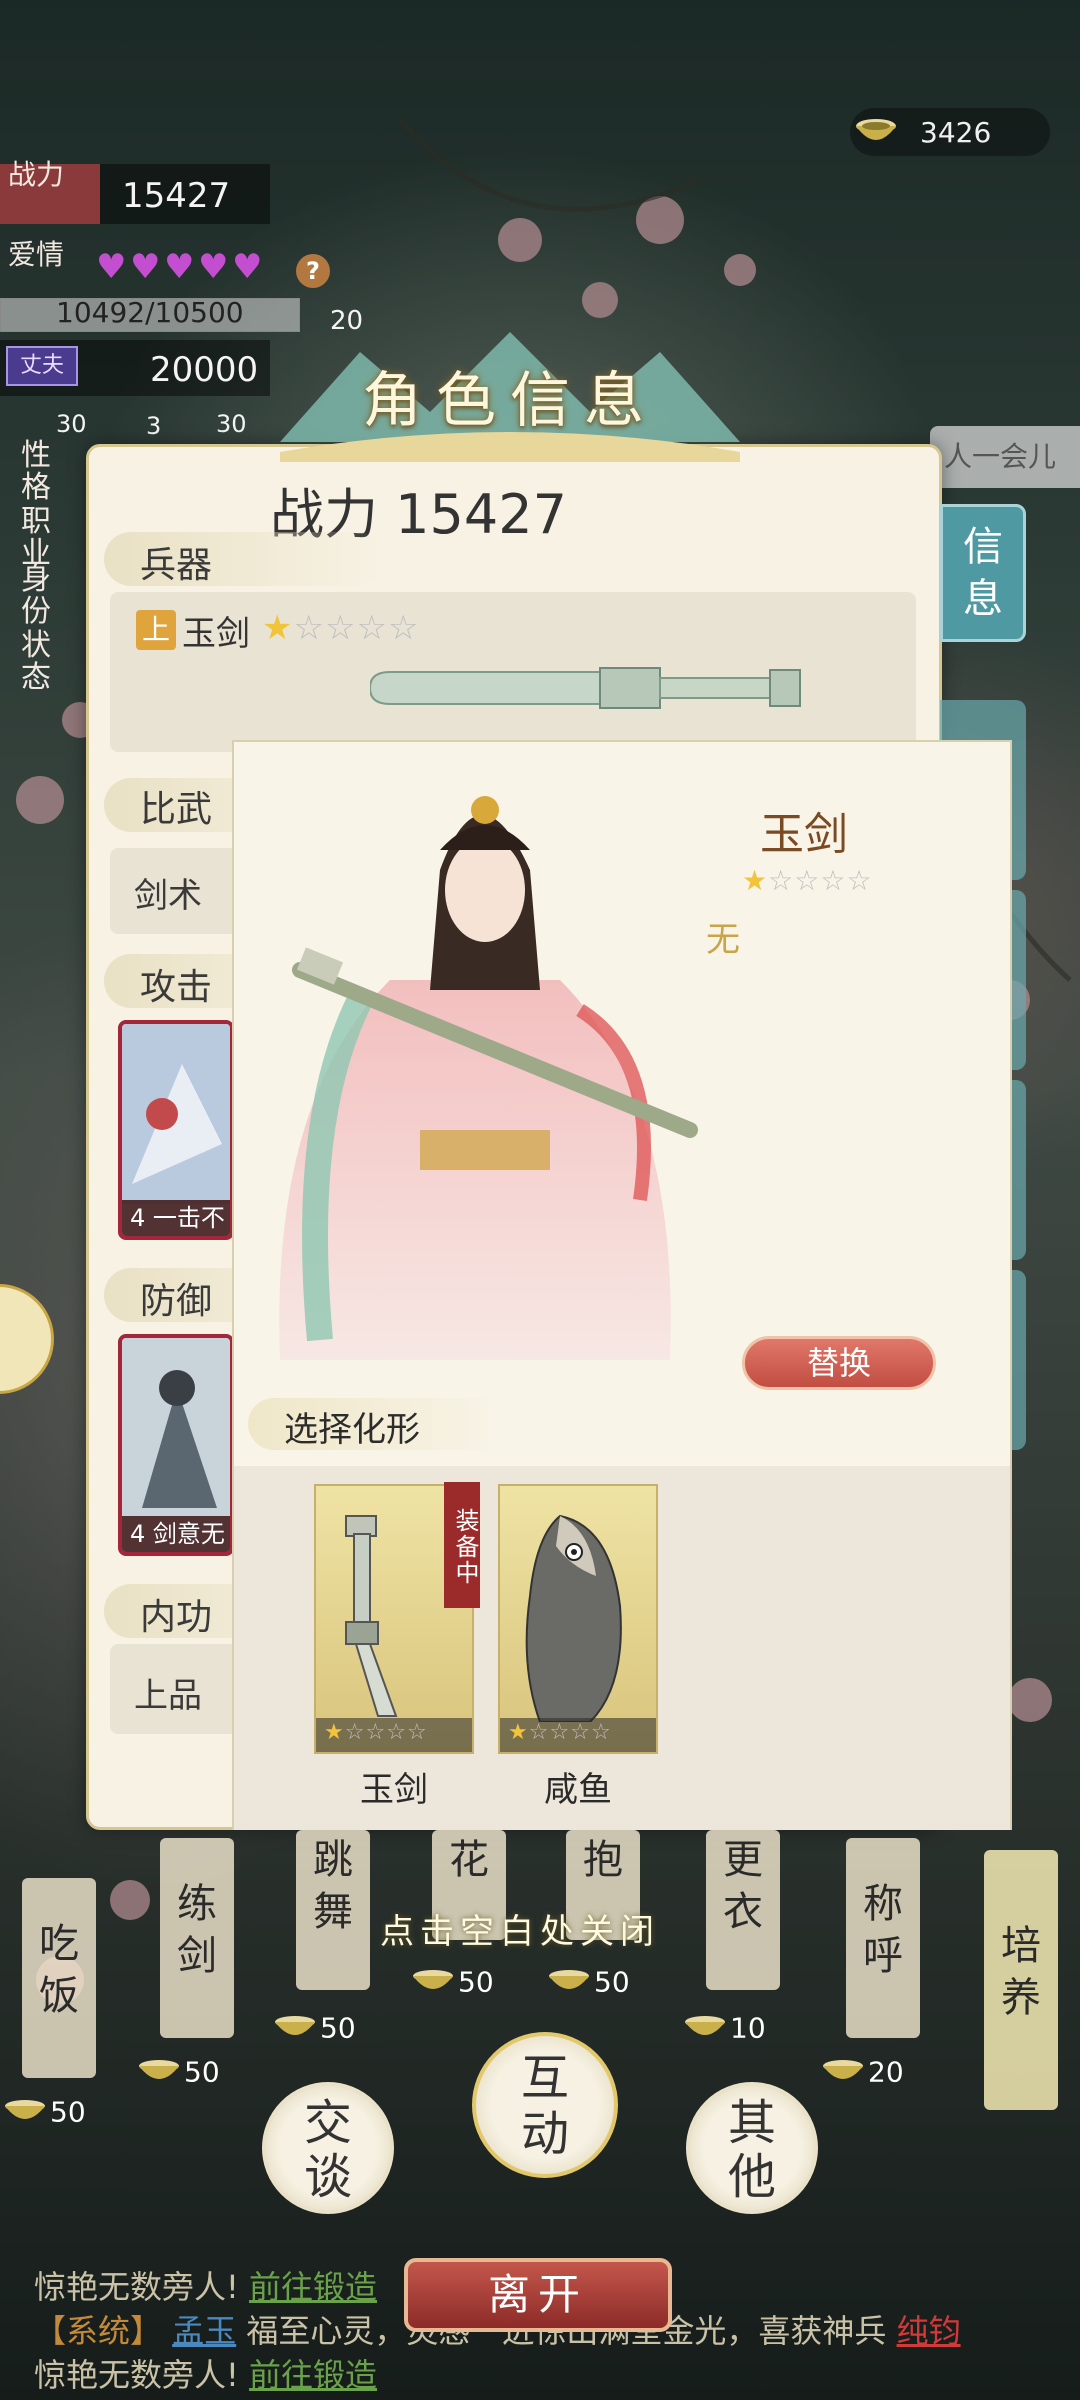 The width and height of the screenshot is (1080, 2400). I want to click on action-eat: 吃饭, so click(59, 1978).